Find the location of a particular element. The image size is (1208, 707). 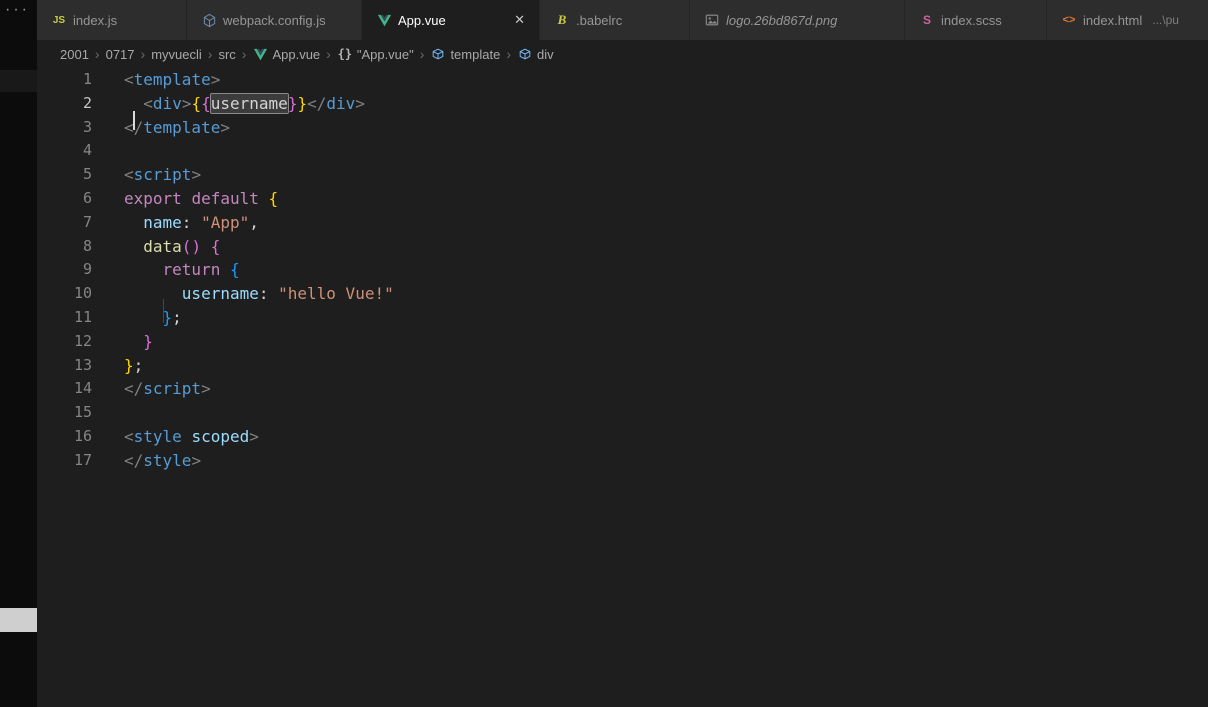

tab-label: index.html is located at coordinates (1113, 20).